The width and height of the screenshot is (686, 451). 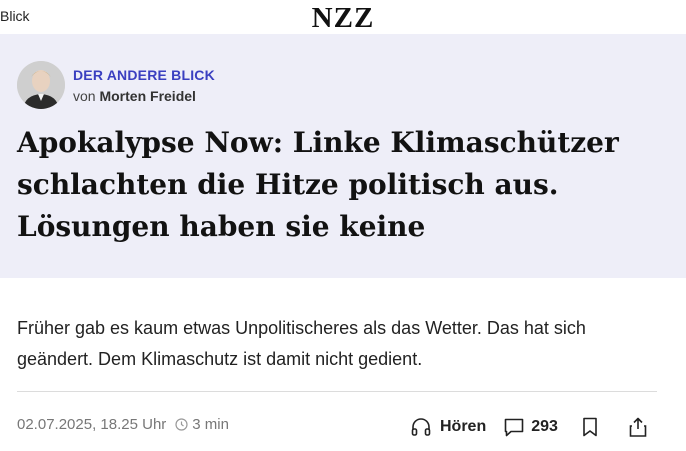 I want to click on column-kicker: DER ANDERE BLICK, so click(x=144, y=75).